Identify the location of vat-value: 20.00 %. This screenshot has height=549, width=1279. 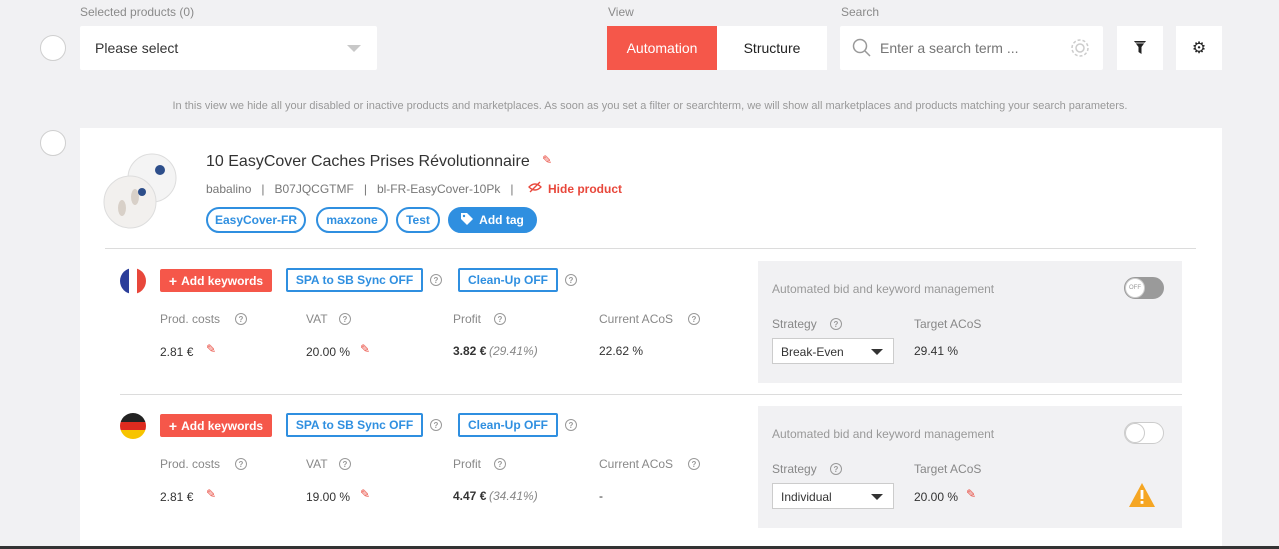
(328, 352).